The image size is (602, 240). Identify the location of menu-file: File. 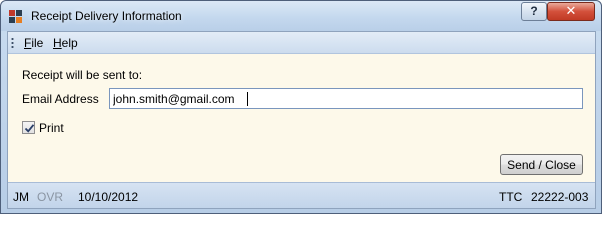
(33, 43).